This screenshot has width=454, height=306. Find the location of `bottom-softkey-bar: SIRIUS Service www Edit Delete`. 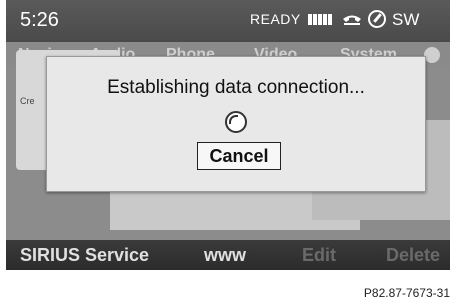

bottom-softkey-bar: SIRIUS Service www Edit Delete is located at coordinates (228, 255).